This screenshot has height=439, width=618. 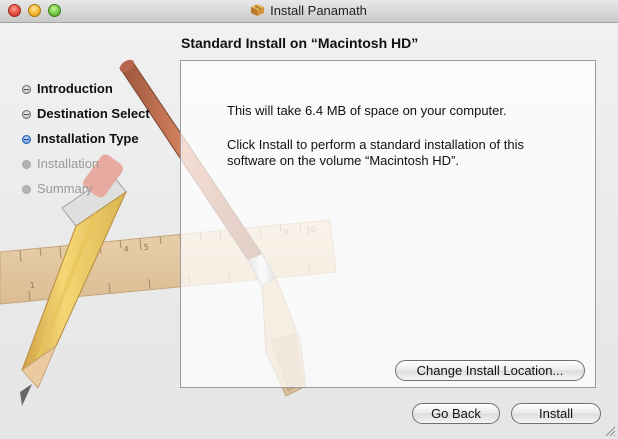 I want to click on step-introduction: Introduction, so click(x=86, y=93).